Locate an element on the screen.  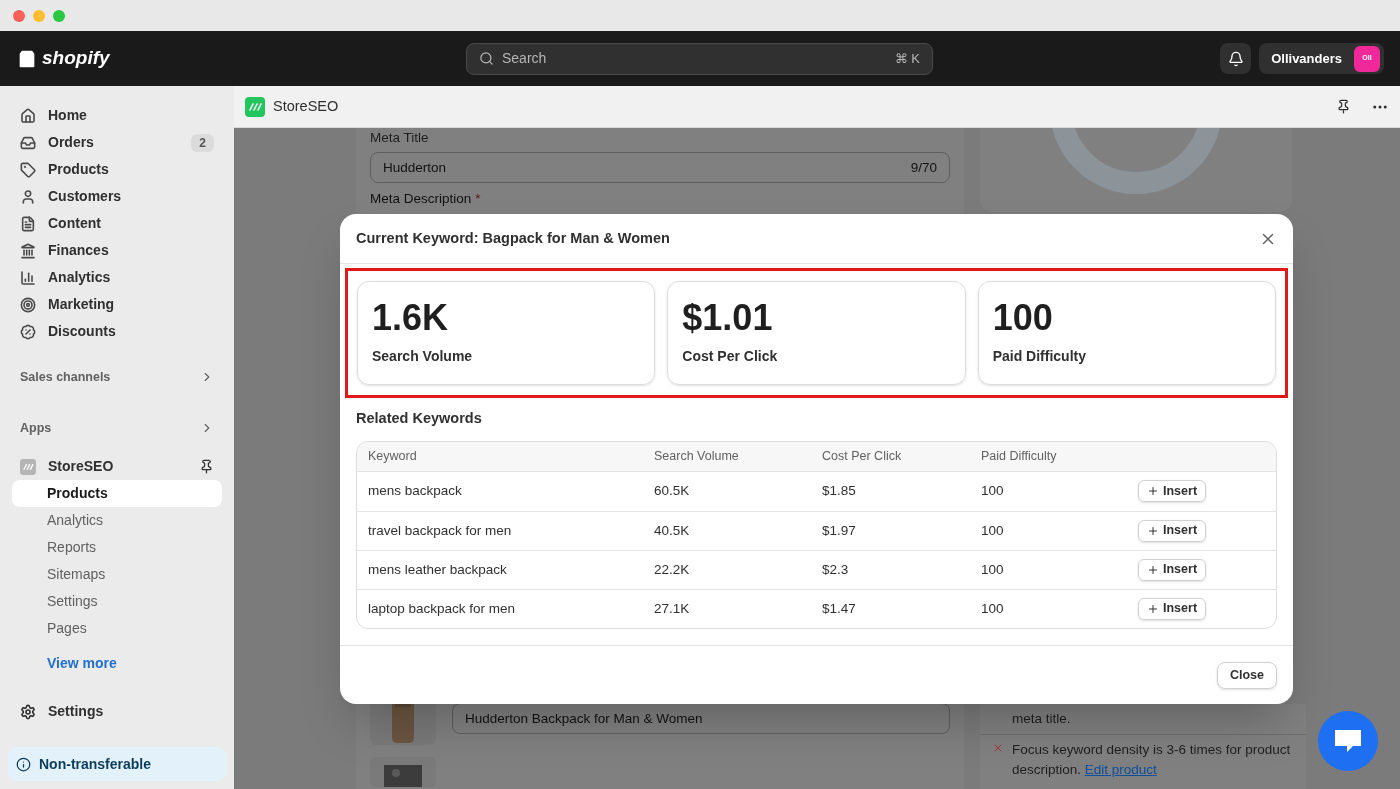
table-cell-text: 22.2K is located at coordinates (672, 569).